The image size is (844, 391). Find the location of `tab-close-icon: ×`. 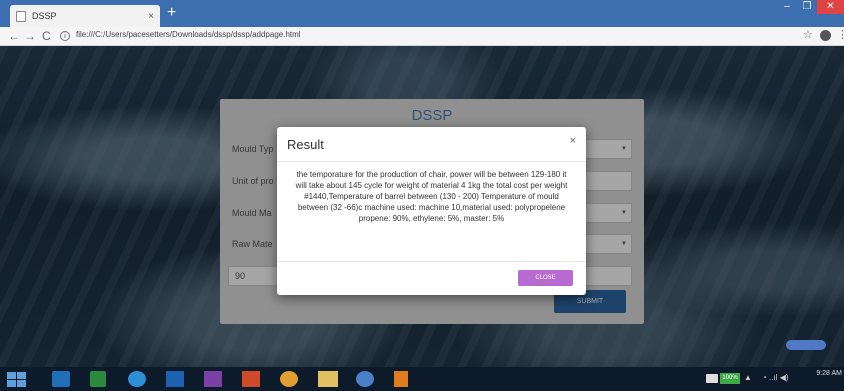

tab-close-icon: × is located at coordinates (151, 16).